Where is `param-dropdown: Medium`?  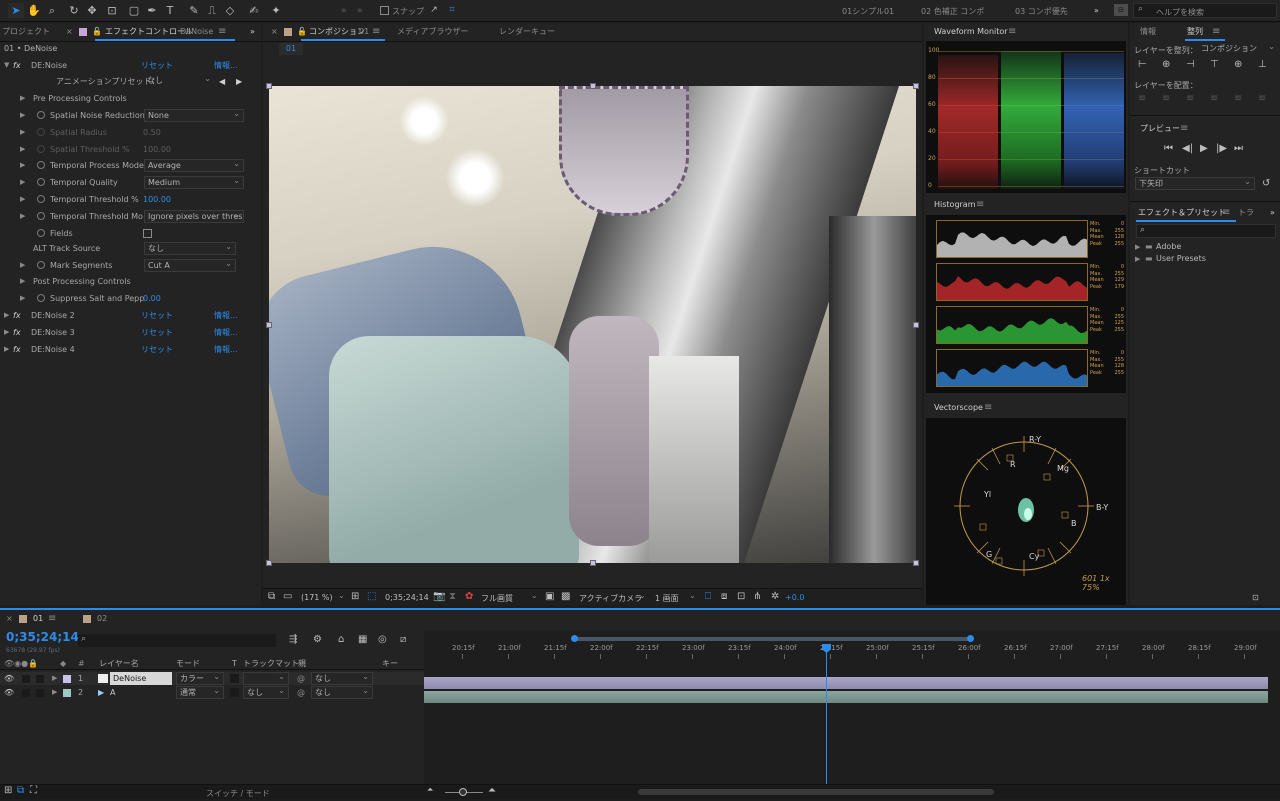
param-dropdown: Medium is located at coordinates (194, 182).